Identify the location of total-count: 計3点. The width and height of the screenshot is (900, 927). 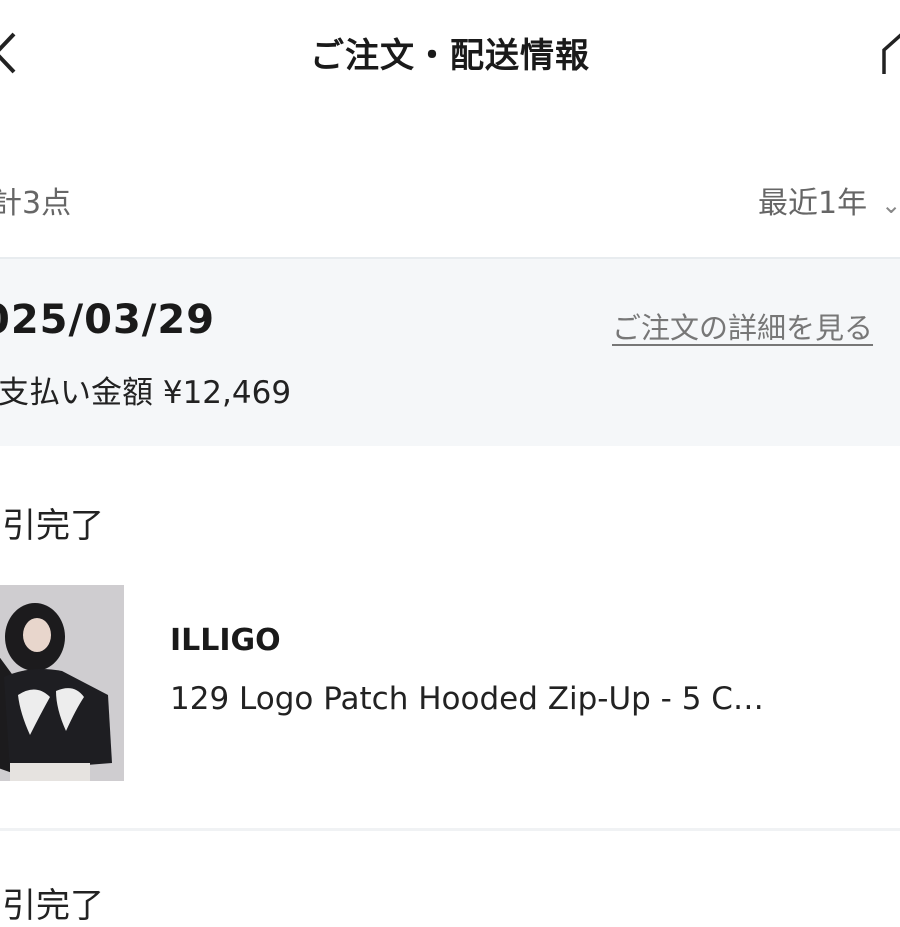
(36, 203).